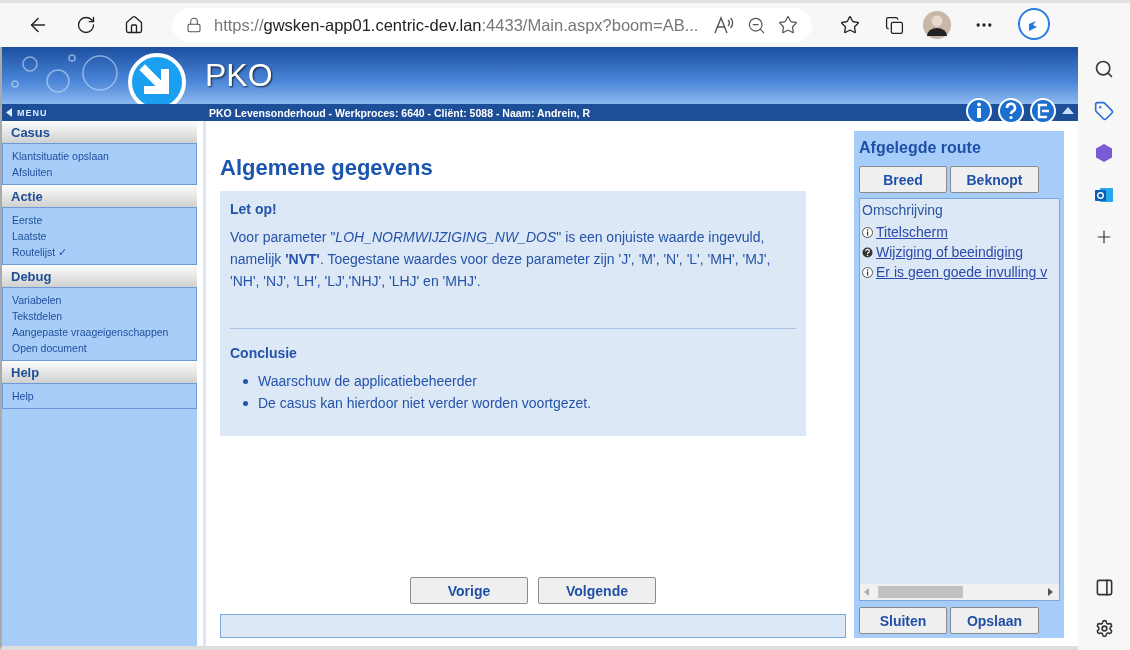  Describe the element at coordinates (1050, 592) in the screenshot. I see `scroll-right-icon` at that location.